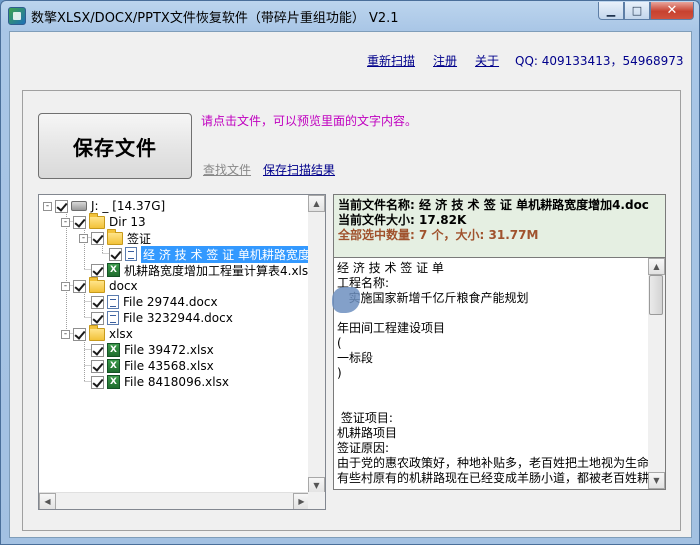  I want to click on current-file-name-label: 当前文件名称:, so click(376, 205).